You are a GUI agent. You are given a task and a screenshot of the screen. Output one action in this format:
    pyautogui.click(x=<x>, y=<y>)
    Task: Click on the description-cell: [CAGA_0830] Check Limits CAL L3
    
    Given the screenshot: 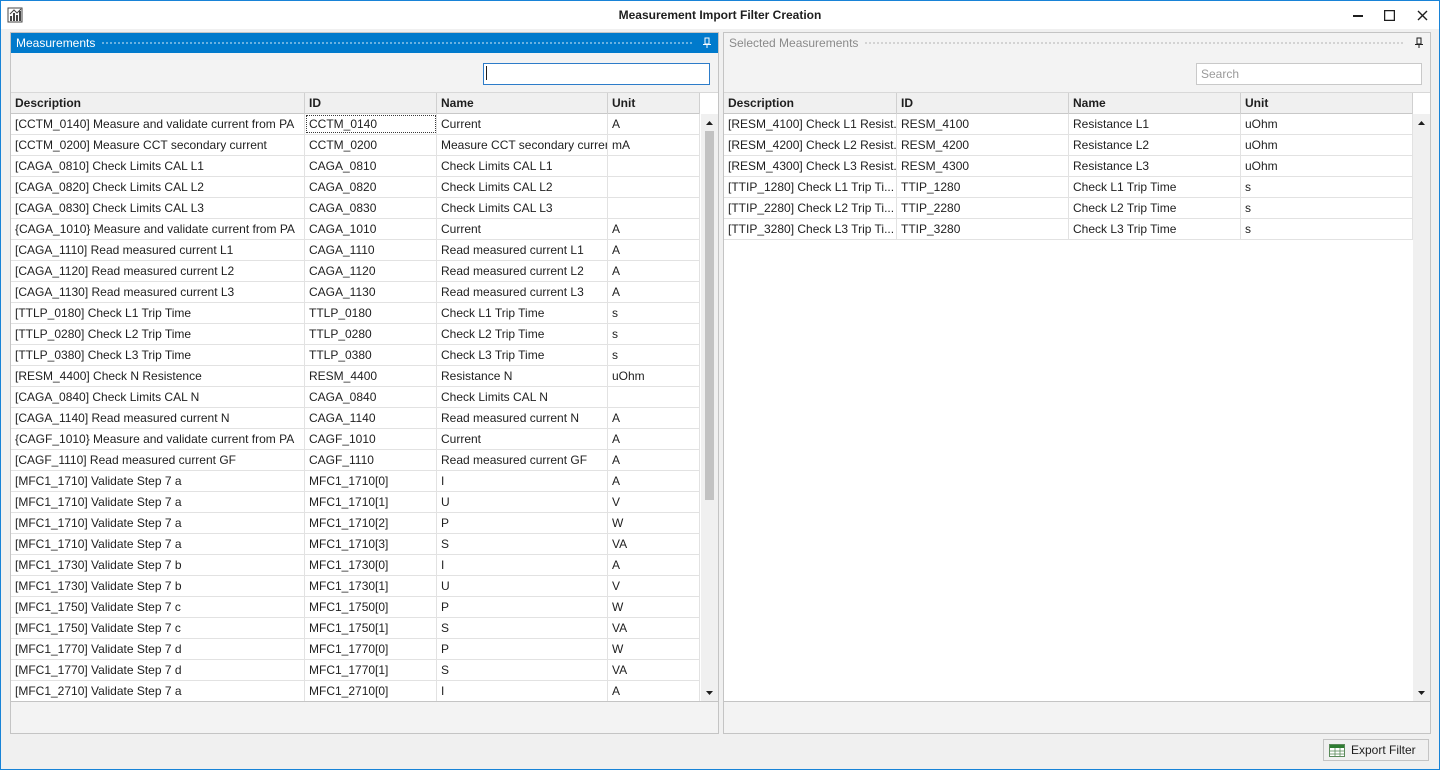 What is the action you would take?
    pyautogui.click(x=158, y=208)
    